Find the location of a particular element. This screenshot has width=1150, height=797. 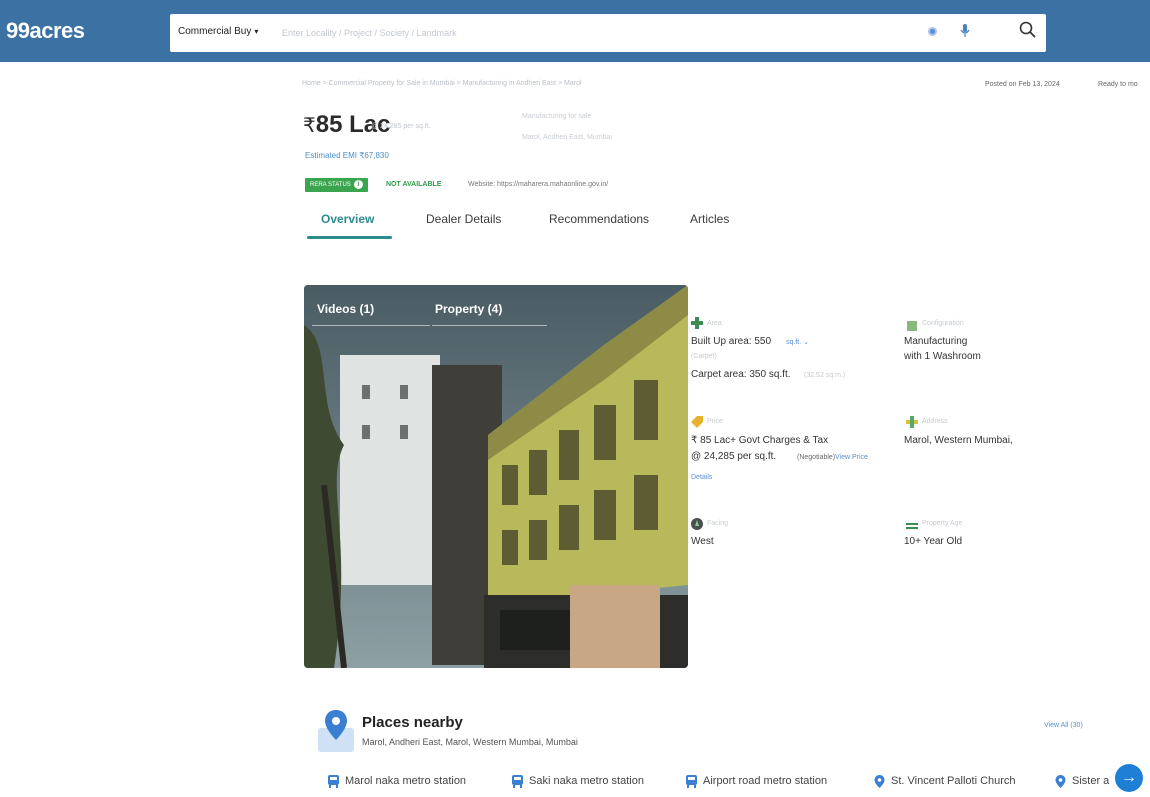

tab-articles: Articles is located at coordinates (709, 219).